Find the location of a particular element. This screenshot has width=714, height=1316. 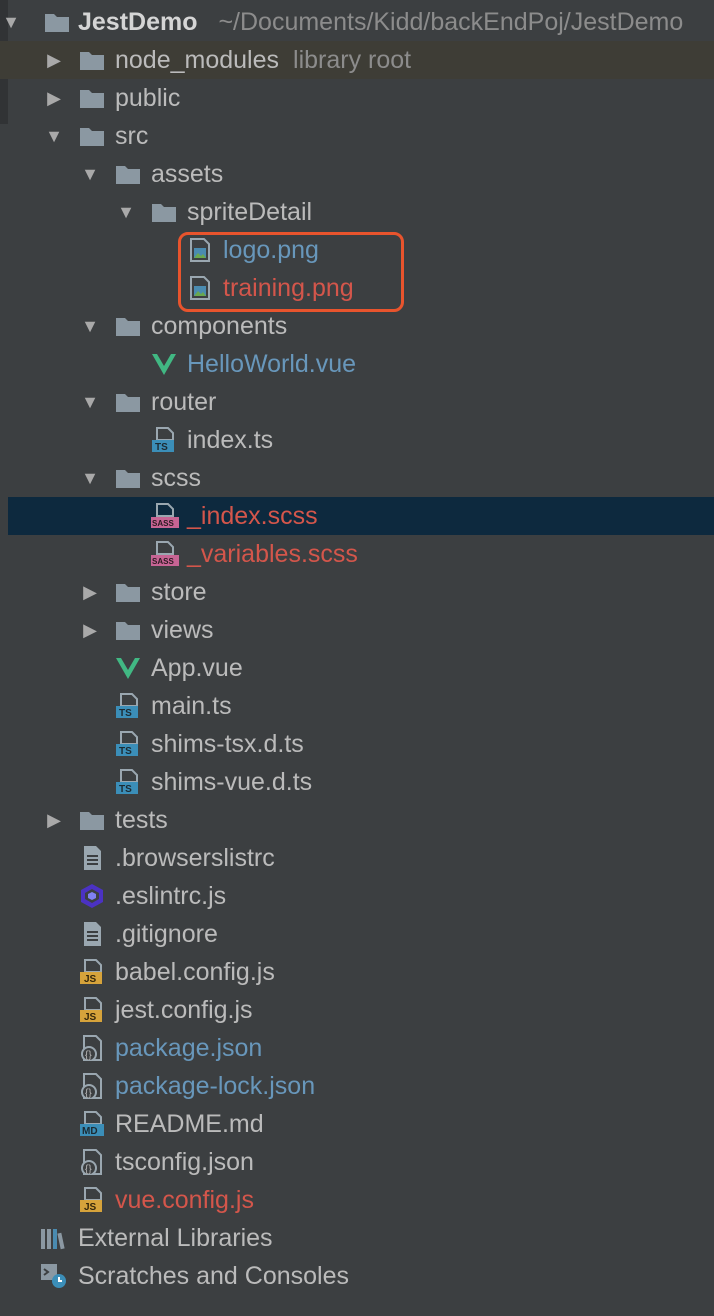

tree-row-label: shims-tsx.d.ts is located at coordinates (227, 744).